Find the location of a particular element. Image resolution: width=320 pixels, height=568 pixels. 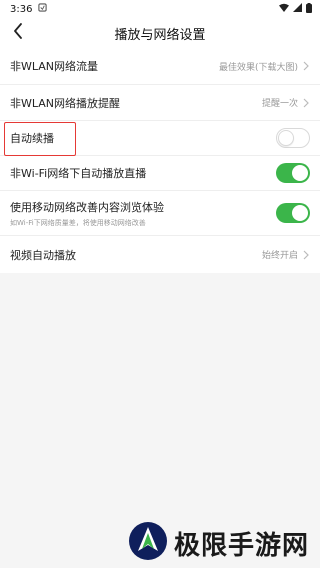

wifi-icon is located at coordinates (284, 9).